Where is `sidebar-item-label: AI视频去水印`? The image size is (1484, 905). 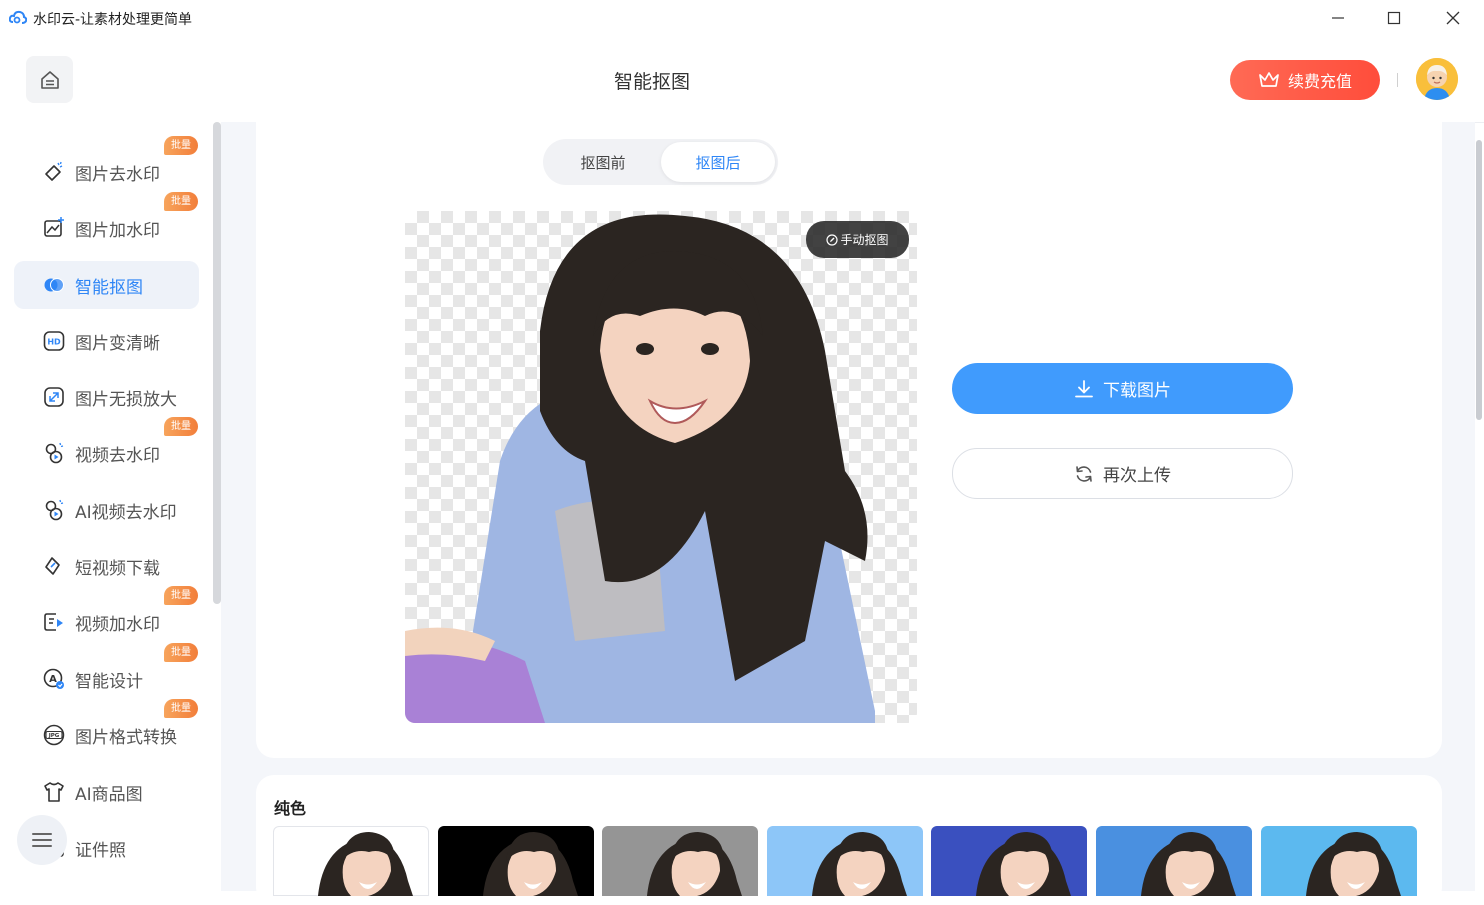
sidebar-item-label: AI视频去水印 is located at coordinates (126, 512).